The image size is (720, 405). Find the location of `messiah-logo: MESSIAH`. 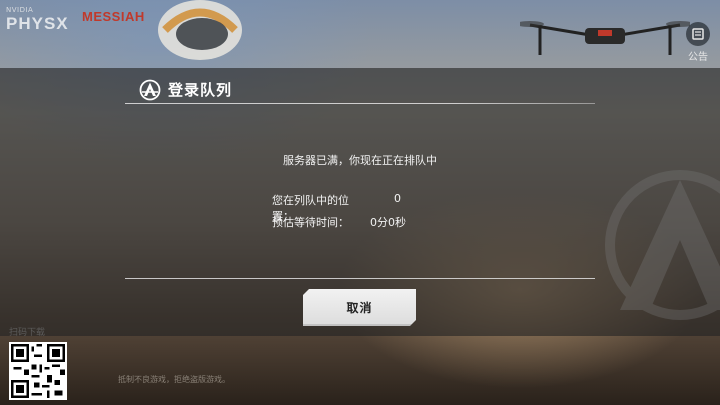

messiah-logo: MESSIAH is located at coordinates (113, 16).